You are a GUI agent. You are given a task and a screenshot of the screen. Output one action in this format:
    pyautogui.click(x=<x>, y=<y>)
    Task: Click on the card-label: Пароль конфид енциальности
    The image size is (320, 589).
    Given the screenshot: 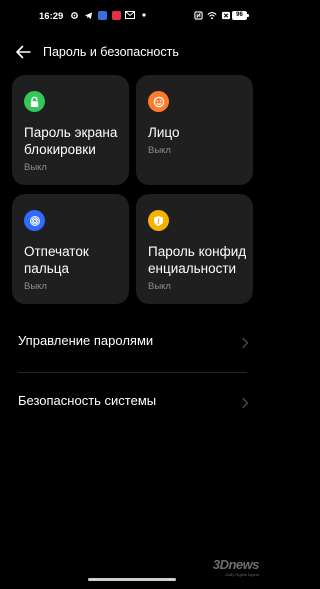 What is the action you would take?
    pyautogui.click(x=197, y=260)
    